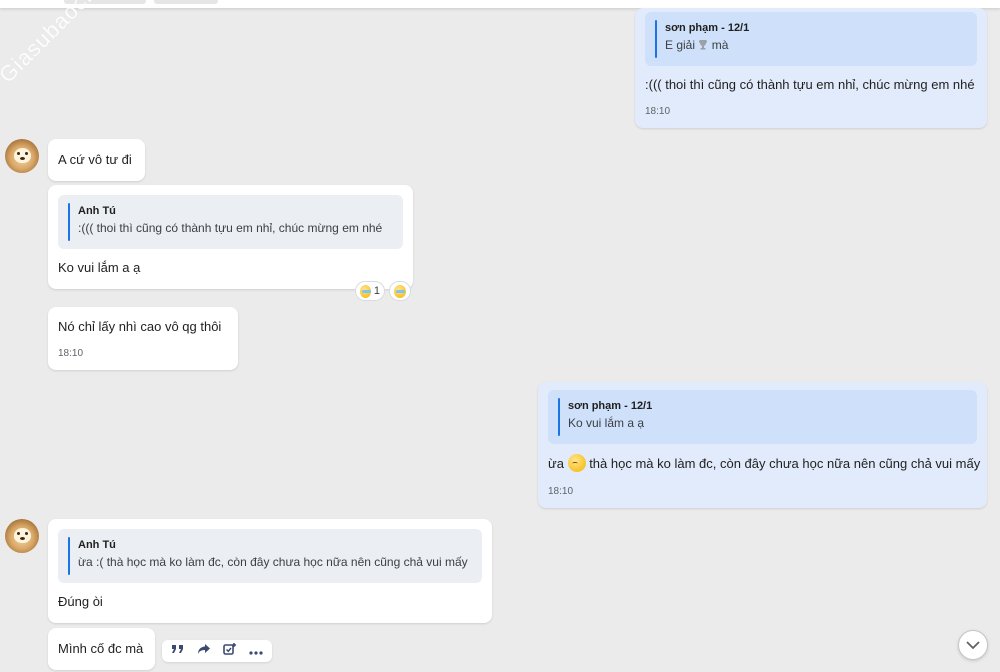 This screenshot has height=672, width=1000. What do you see at coordinates (606, 423) in the screenshot?
I see `quote-text: Ko vui lắm a ạ` at bounding box center [606, 423].